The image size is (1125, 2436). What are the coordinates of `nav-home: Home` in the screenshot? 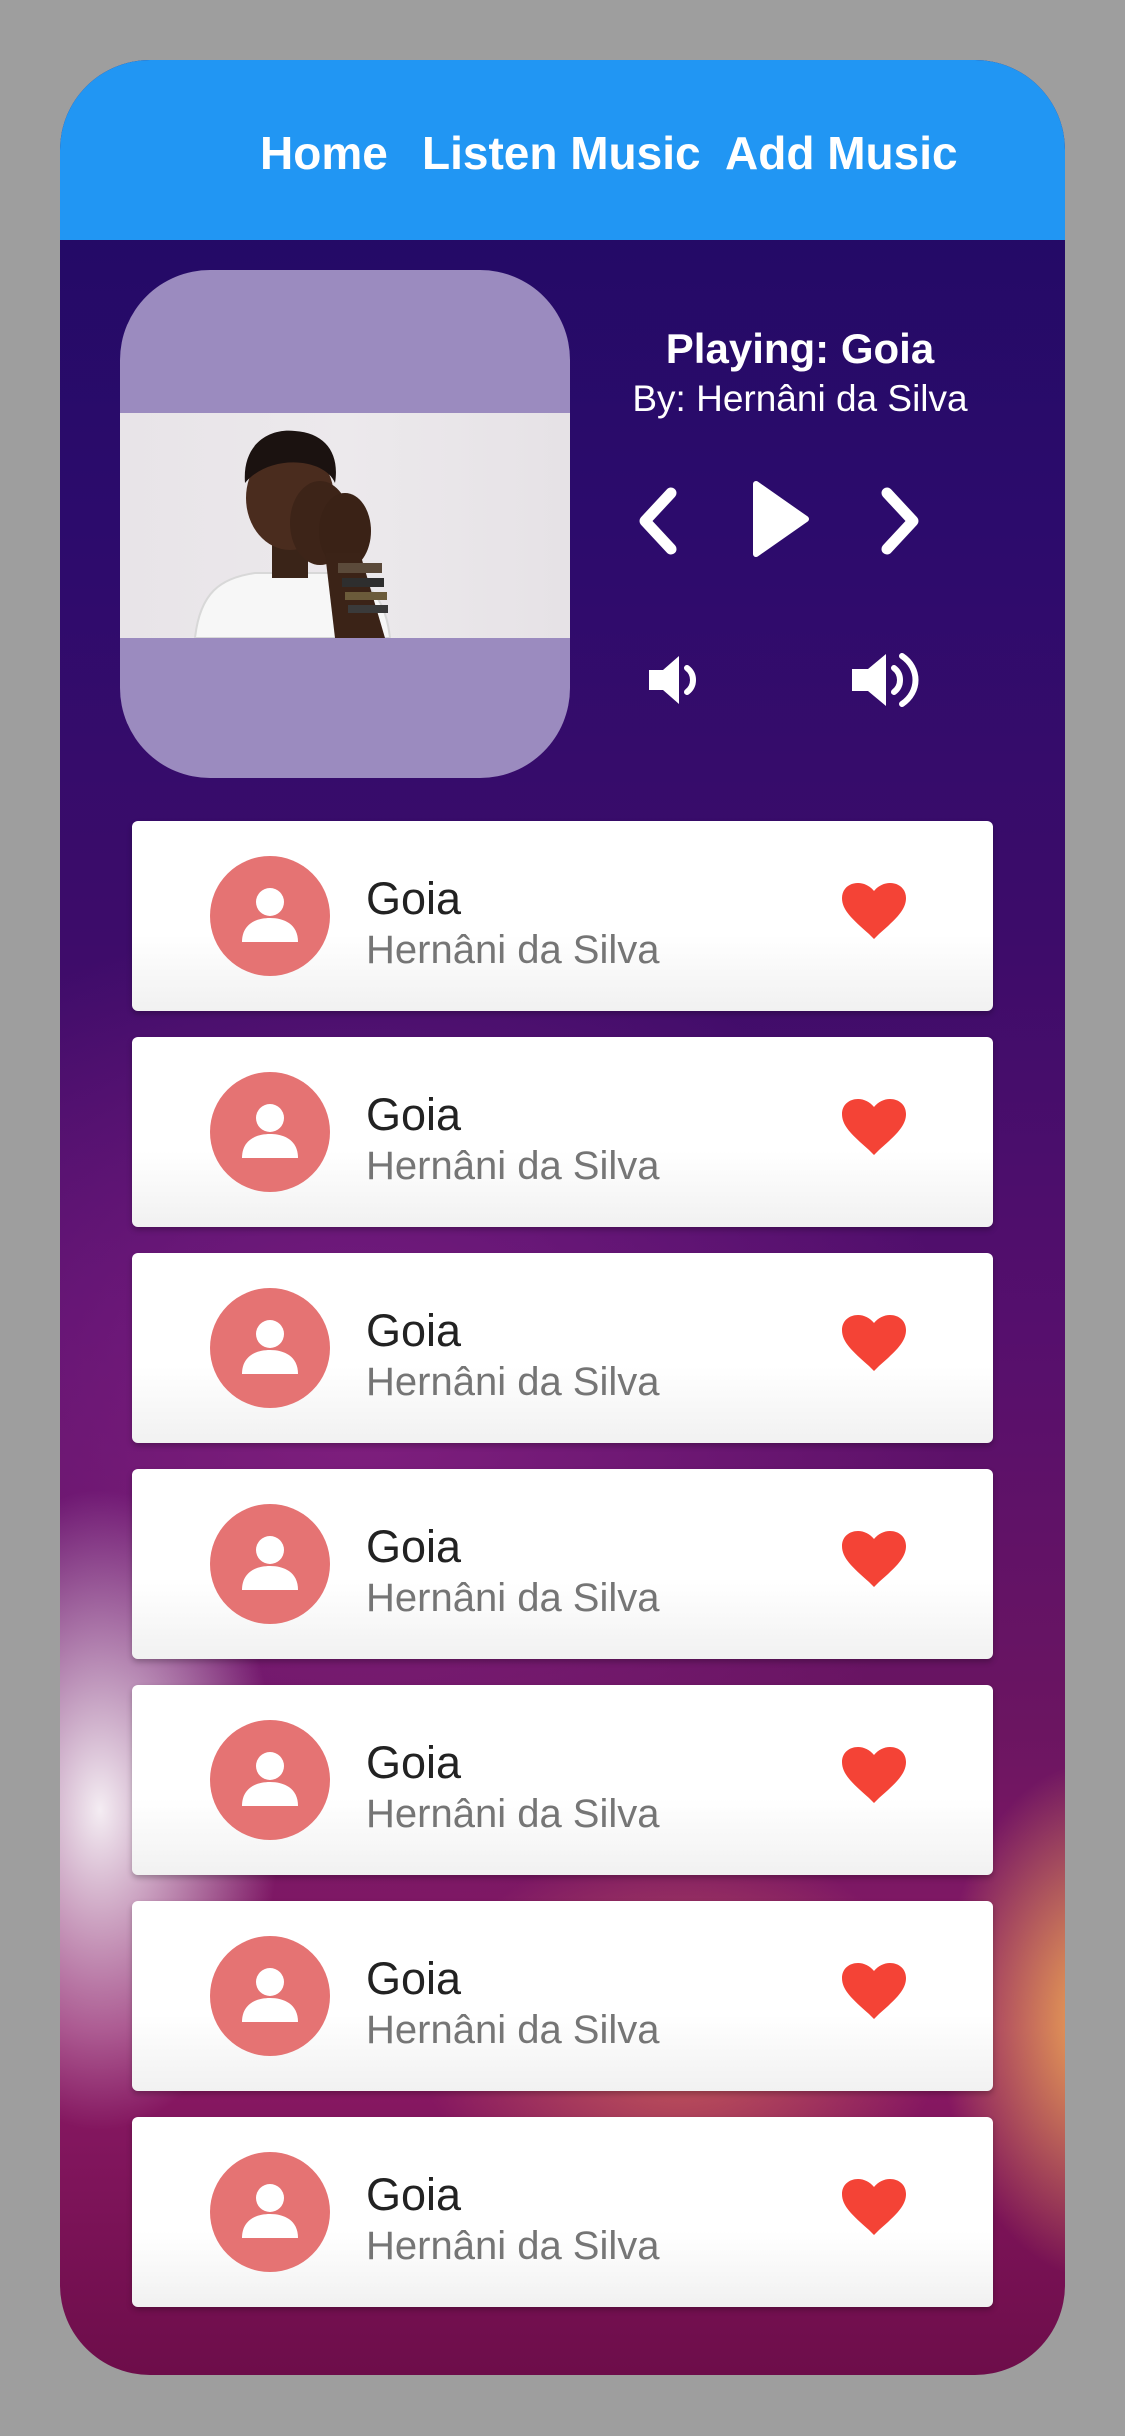 It's located at (324, 153).